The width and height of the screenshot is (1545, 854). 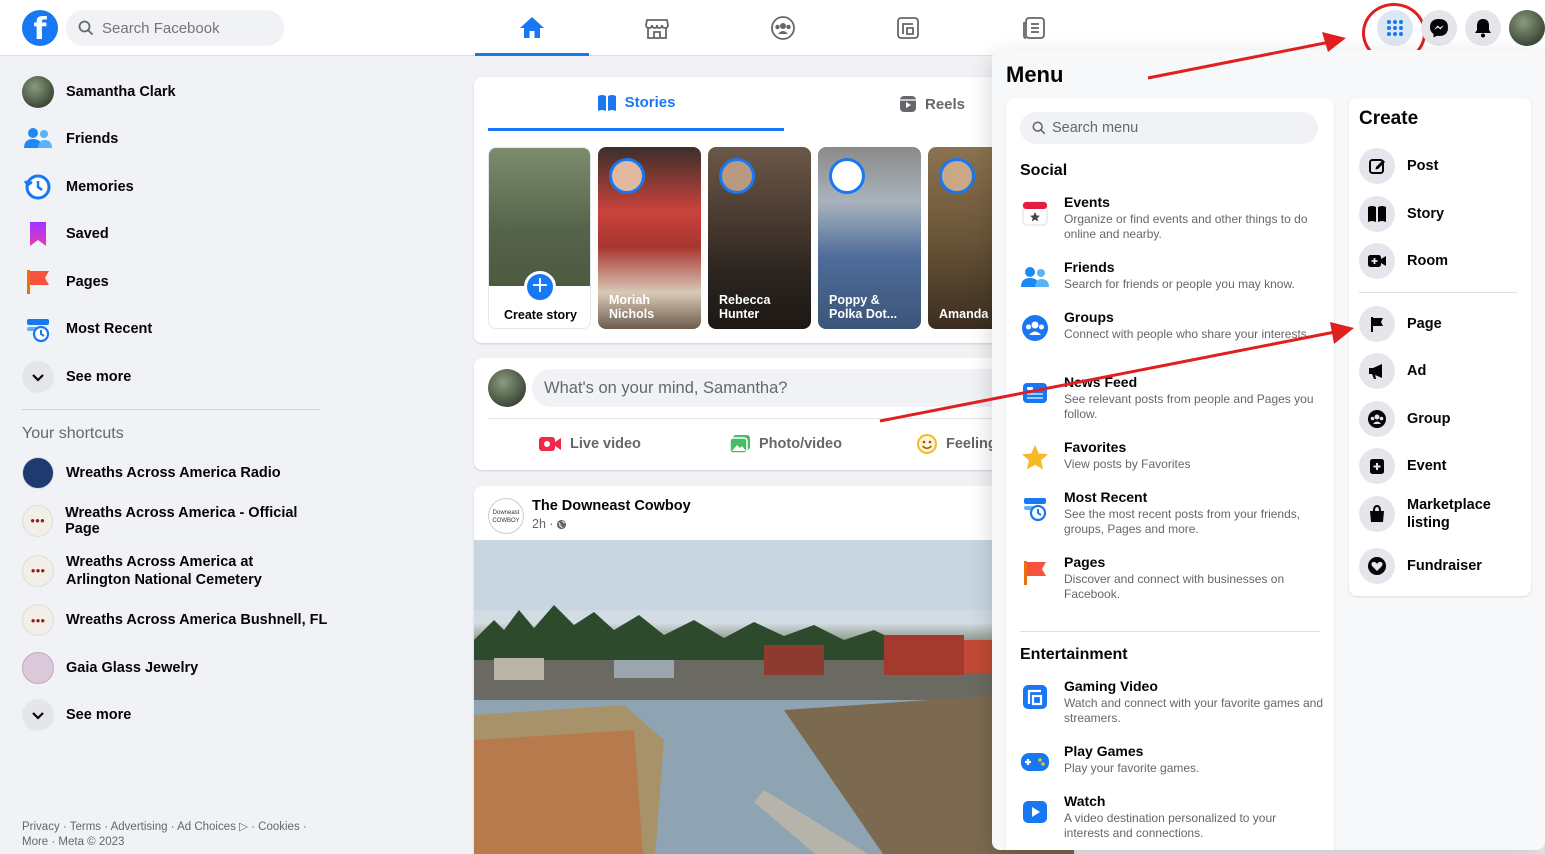 What do you see at coordinates (785, 444) in the screenshot?
I see `photo-video-button: Photo/video` at bounding box center [785, 444].